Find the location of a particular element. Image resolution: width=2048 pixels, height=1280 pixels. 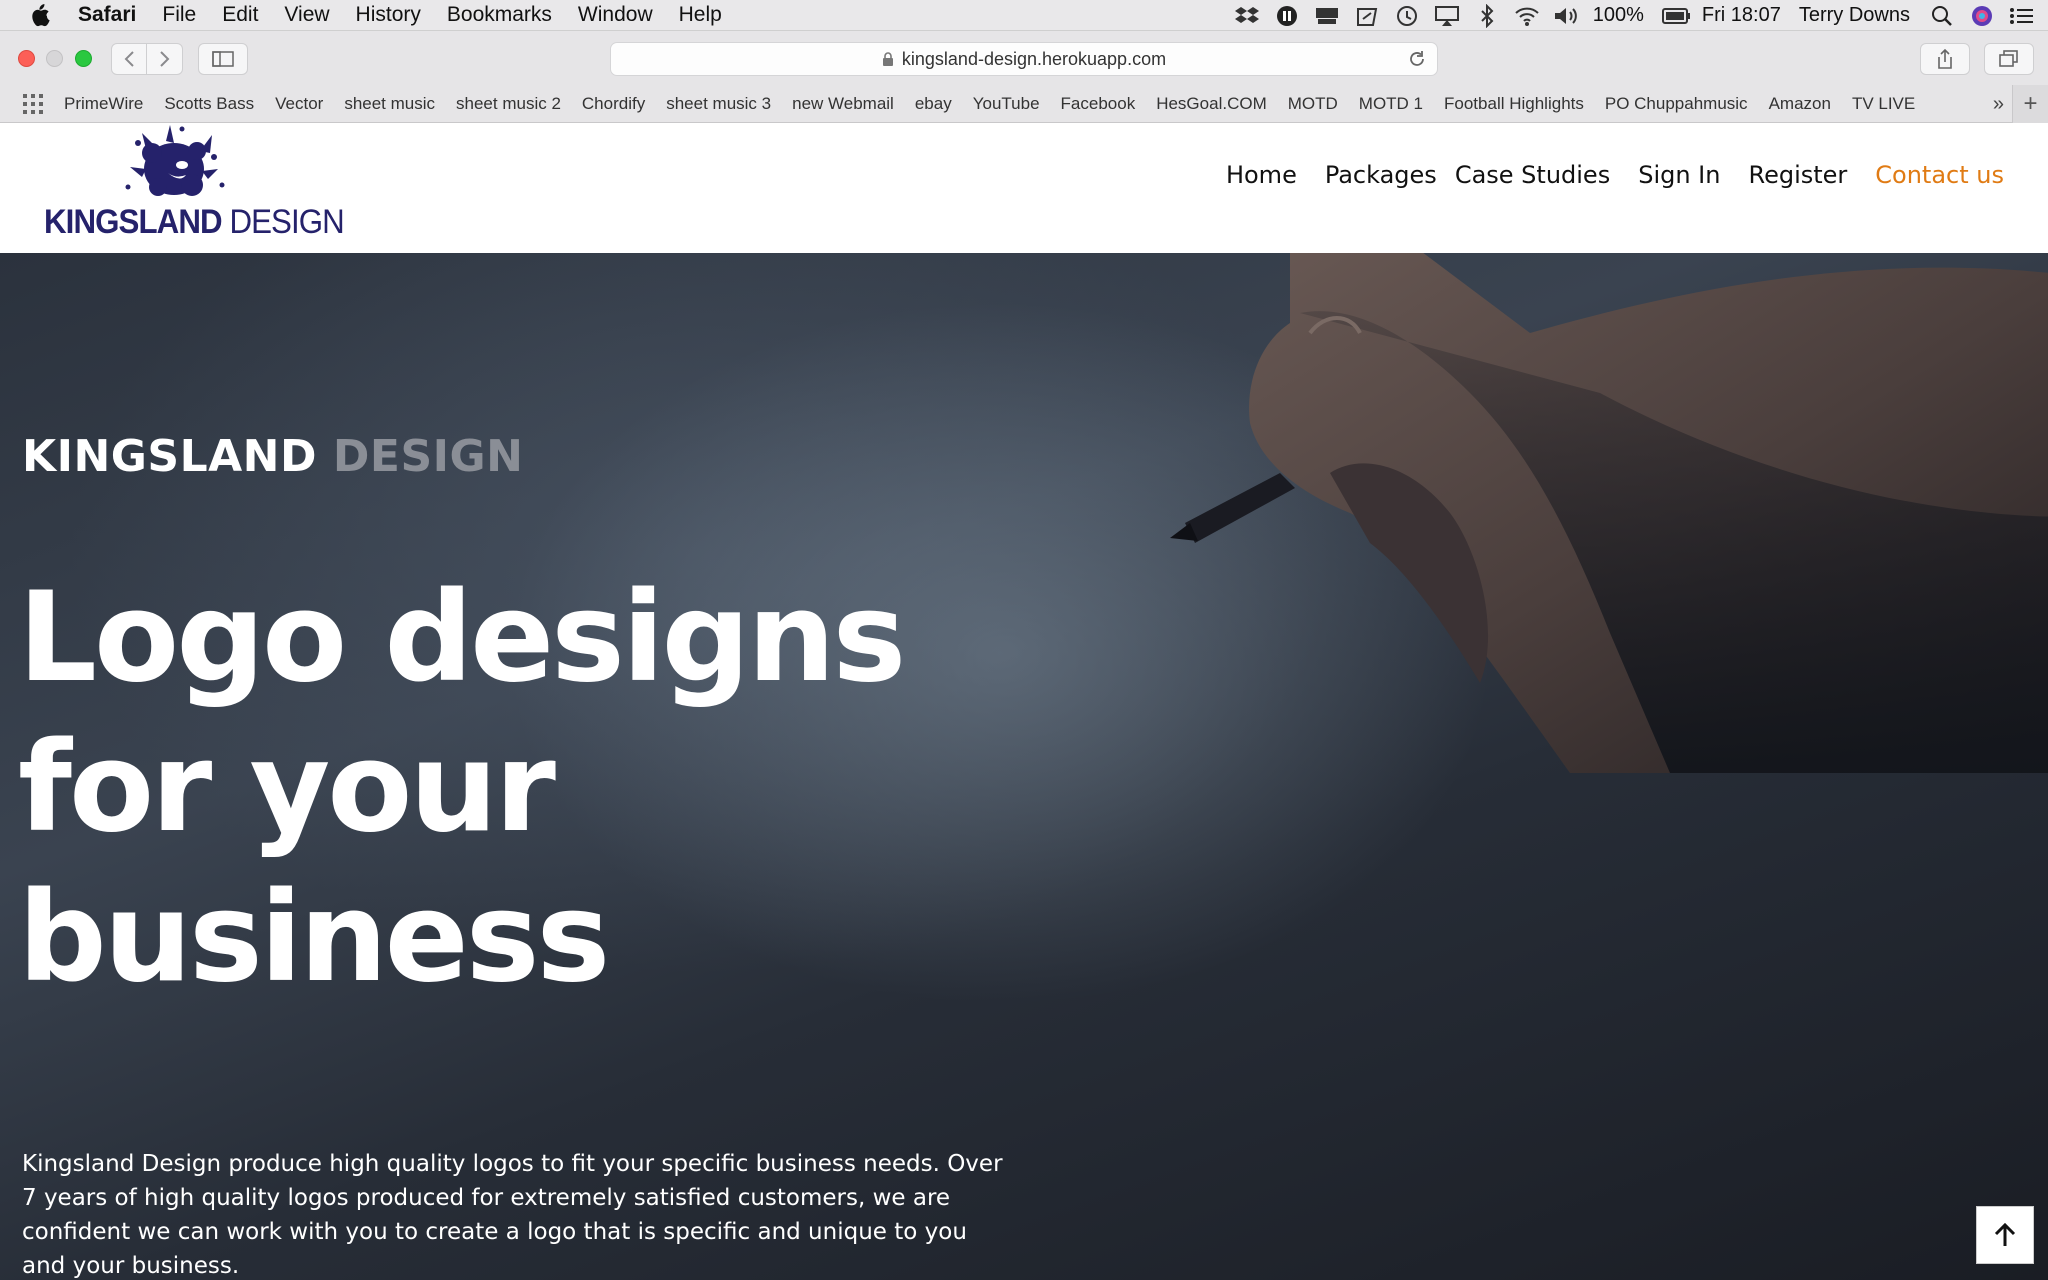

zoom-window-button is located at coordinates (83, 58).